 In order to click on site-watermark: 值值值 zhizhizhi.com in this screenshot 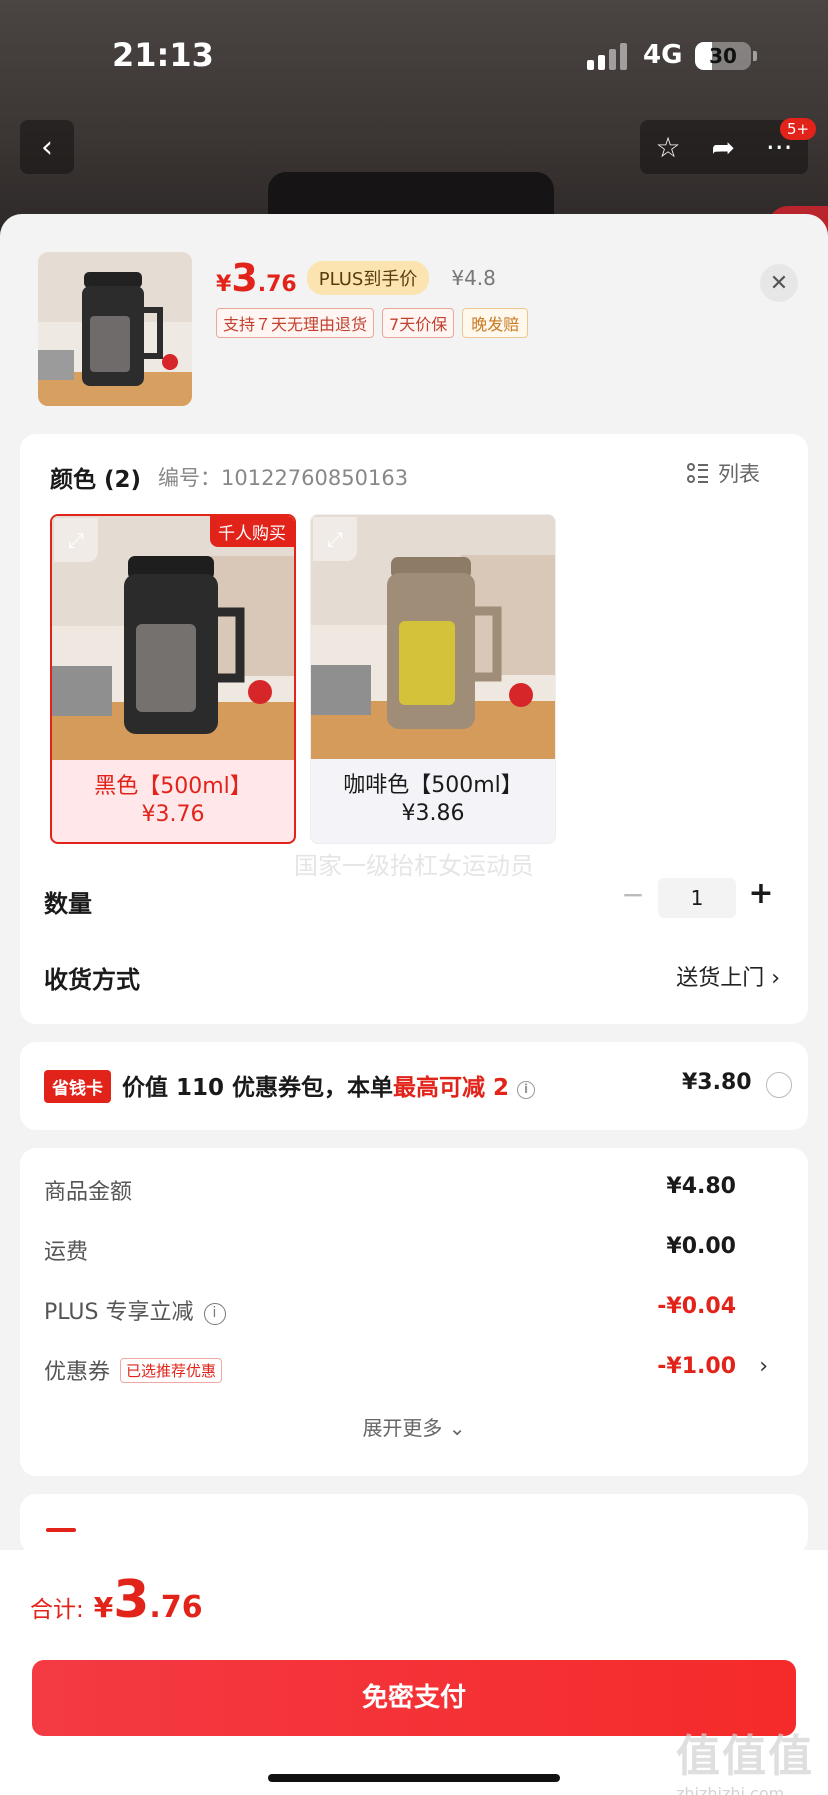, I will do `click(745, 1763)`.